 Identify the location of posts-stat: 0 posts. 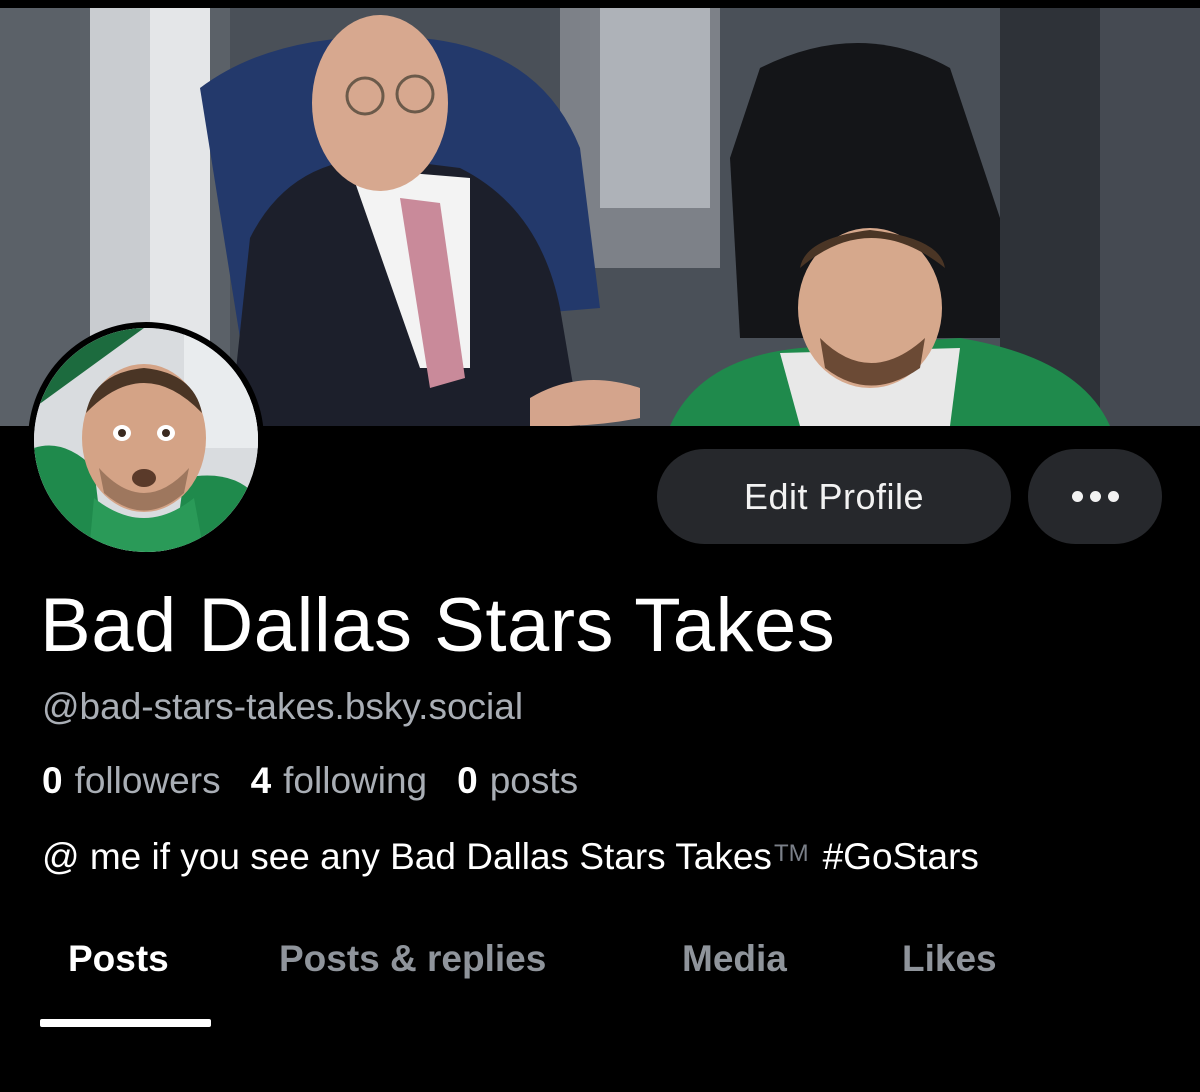
(517, 781).